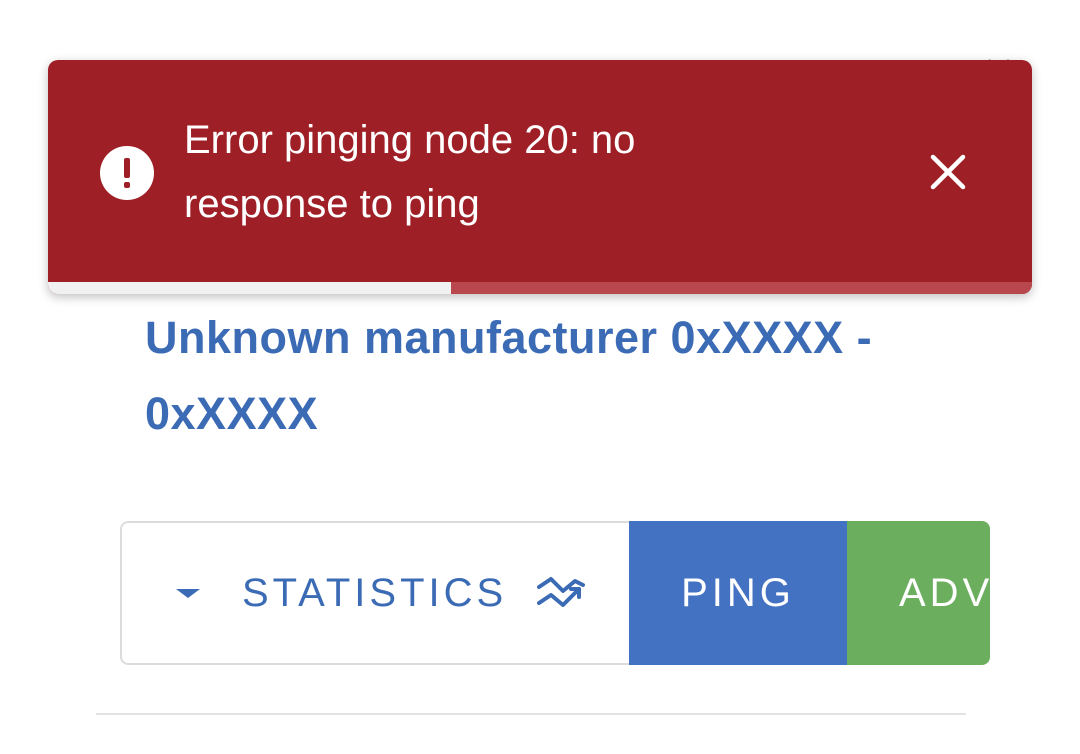  I want to click on toast-timer-track, so click(540, 288).